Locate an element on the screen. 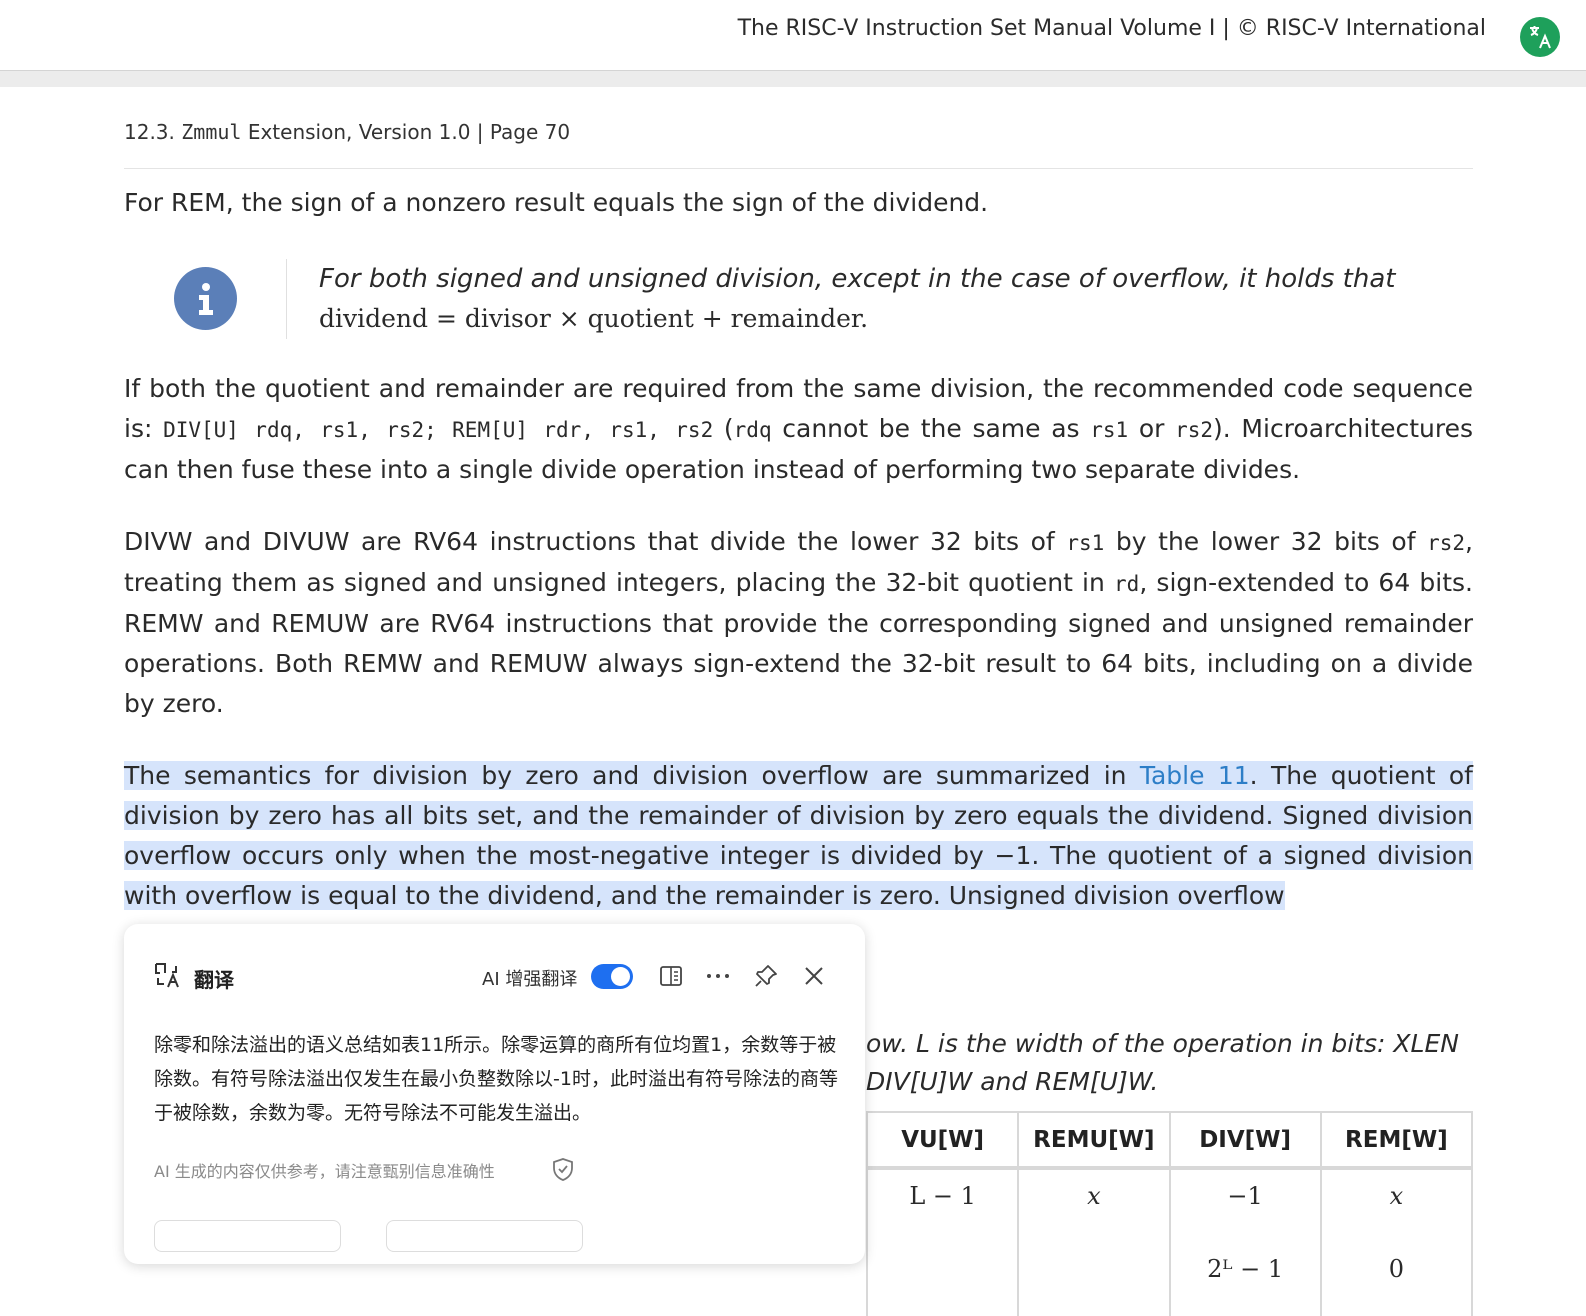 This screenshot has height=1316, width=1586. close-icon is located at coordinates (814, 976).